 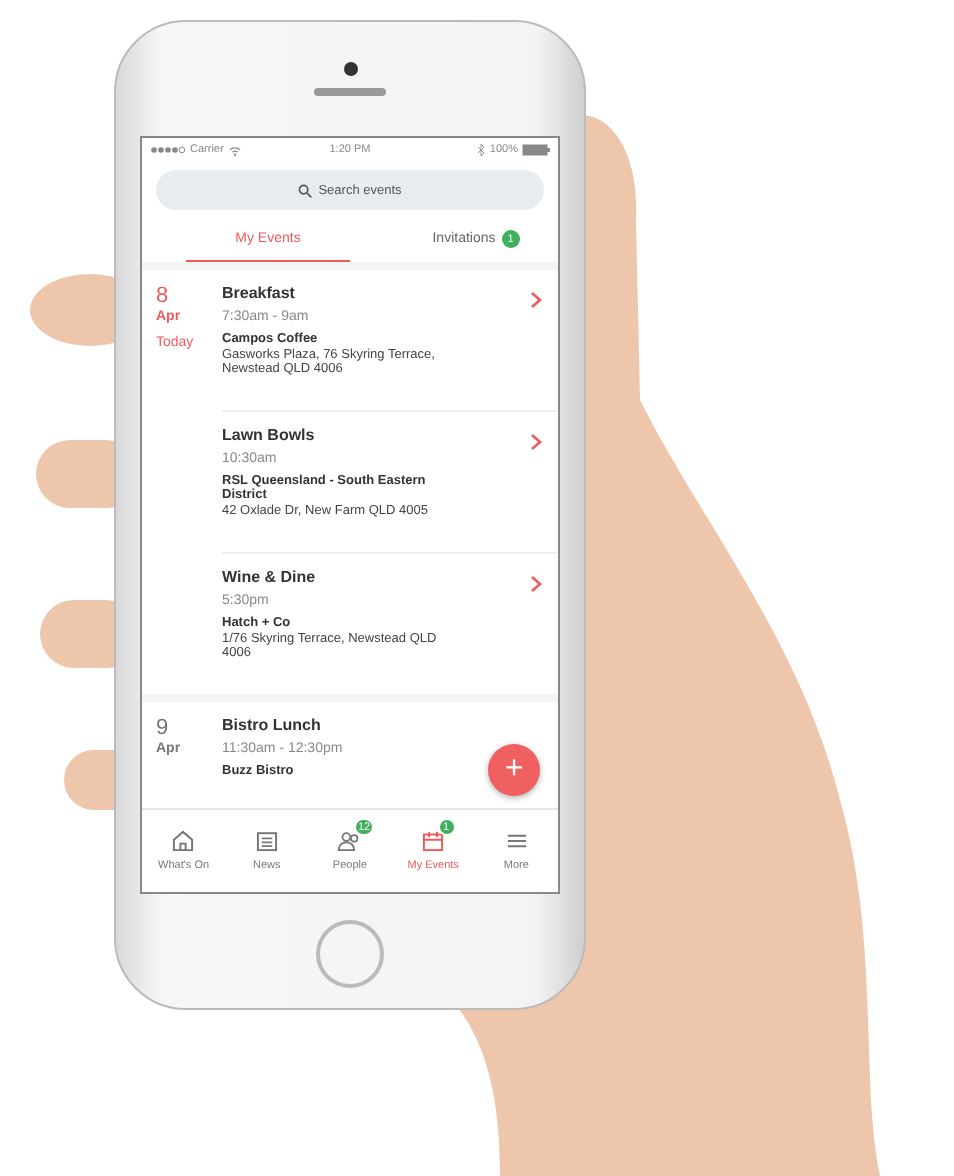 What do you see at coordinates (305, 190) in the screenshot?
I see `search-icon` at bounding box center [305, 190].